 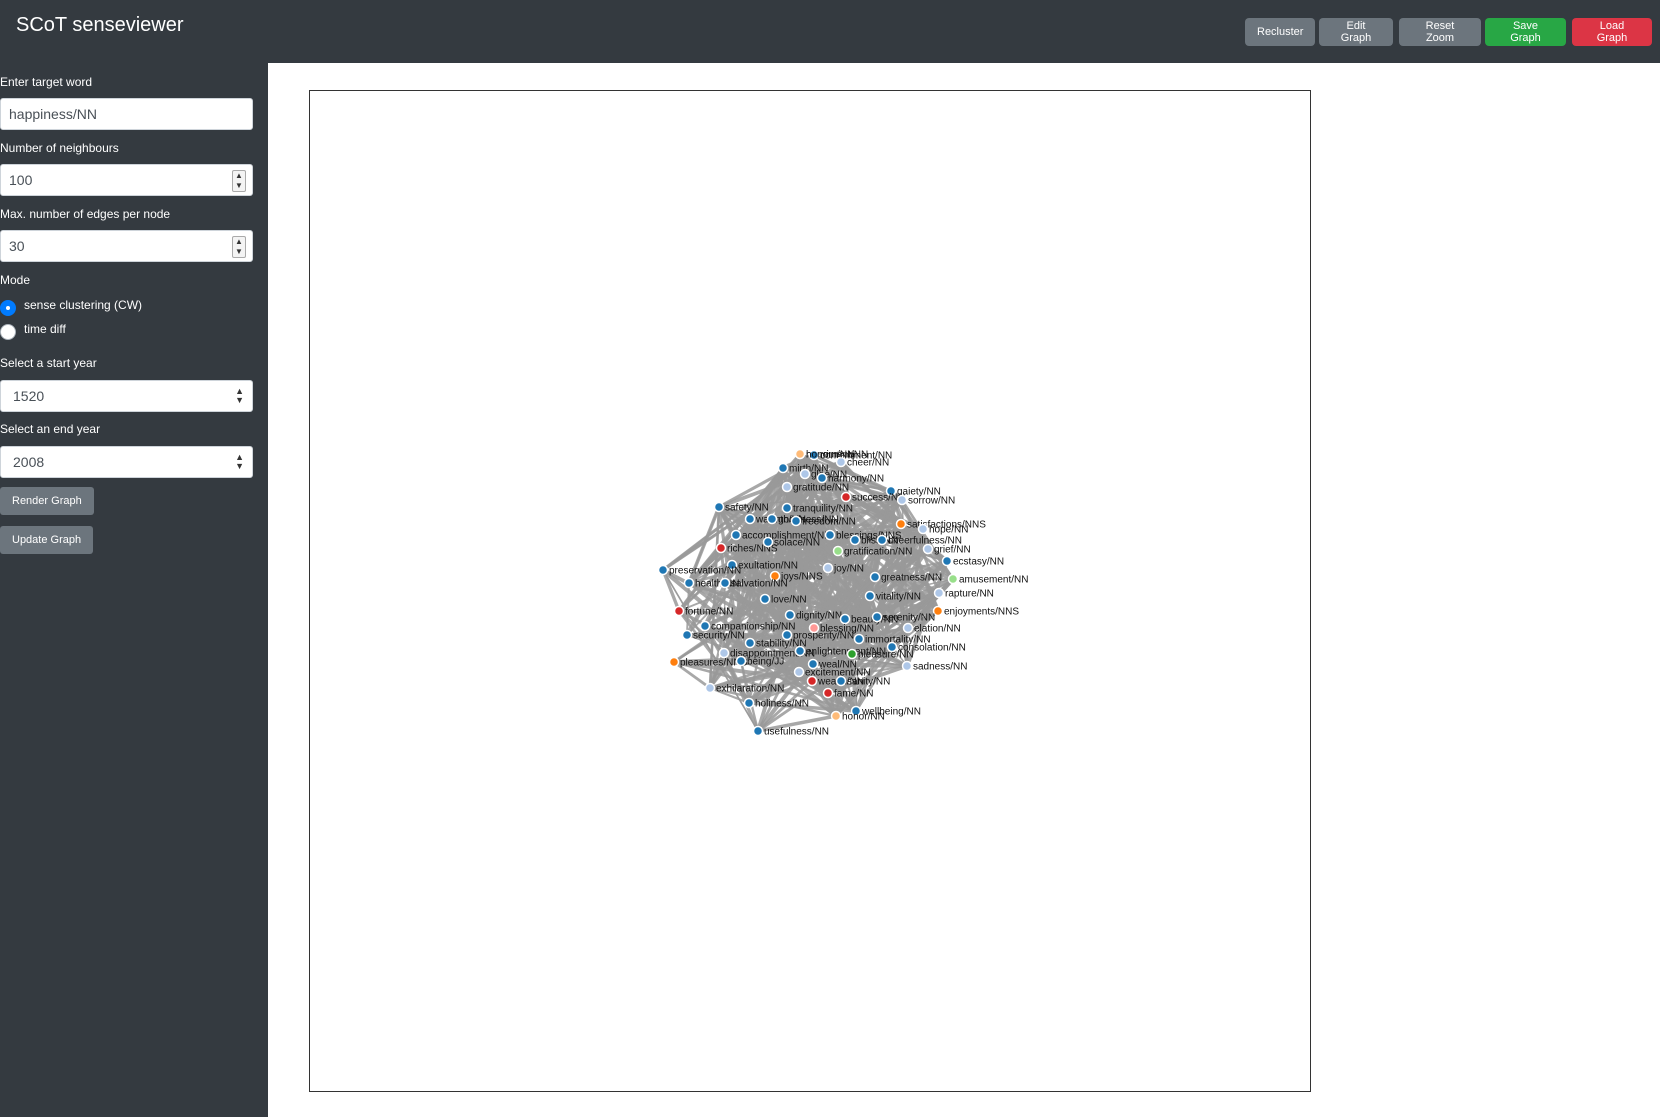 What do you see at coordinates (776, 703) in the screenshot?
I see `graph-node: holiness/NN` at bounding box center [776, 703].